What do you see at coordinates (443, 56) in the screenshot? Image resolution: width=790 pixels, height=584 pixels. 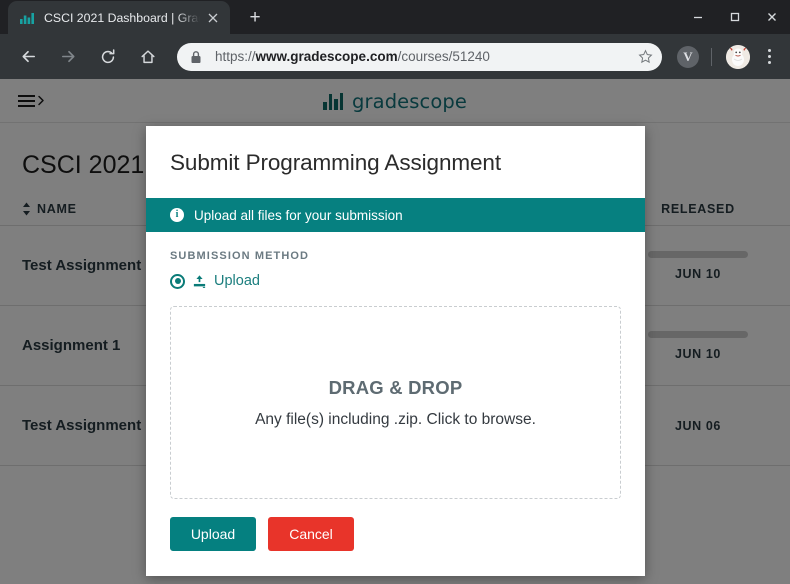 I see `url-path: /courses/51240` at bounding box center [443, 56].